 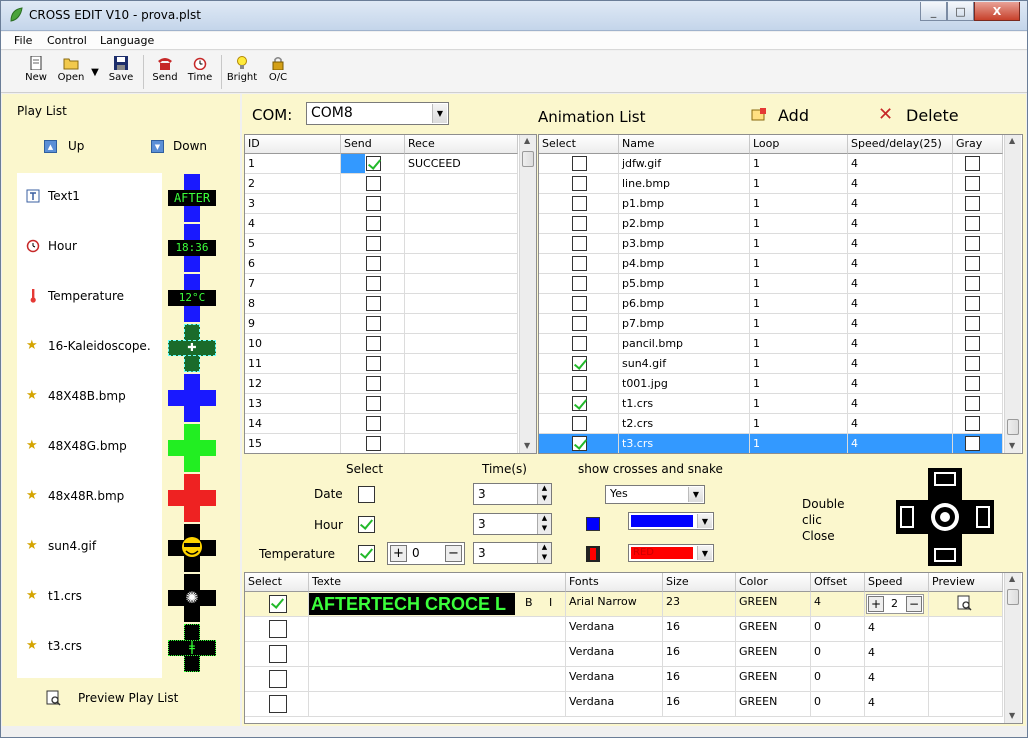 What do you see at coordinates (165, 72) in the screenshot?
I see `send-button: Send` at bounding box center [165, 72].